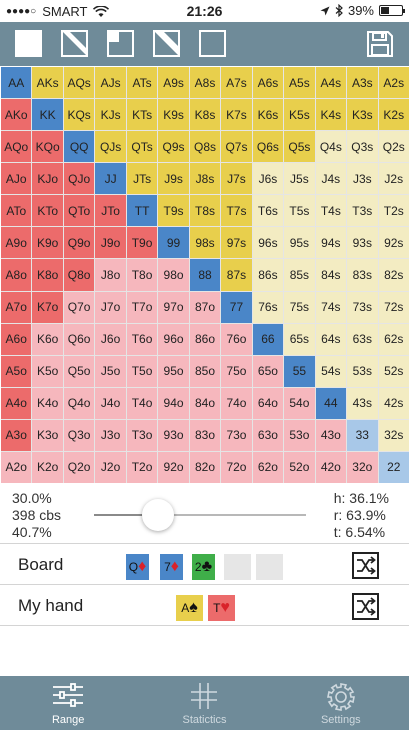 Image resolution: width=409 pixels, height=730 pixels. Describe the element at coordinates (47, 275) in the screenshot. I see `hand-cell-K8o: K8o` at that location.